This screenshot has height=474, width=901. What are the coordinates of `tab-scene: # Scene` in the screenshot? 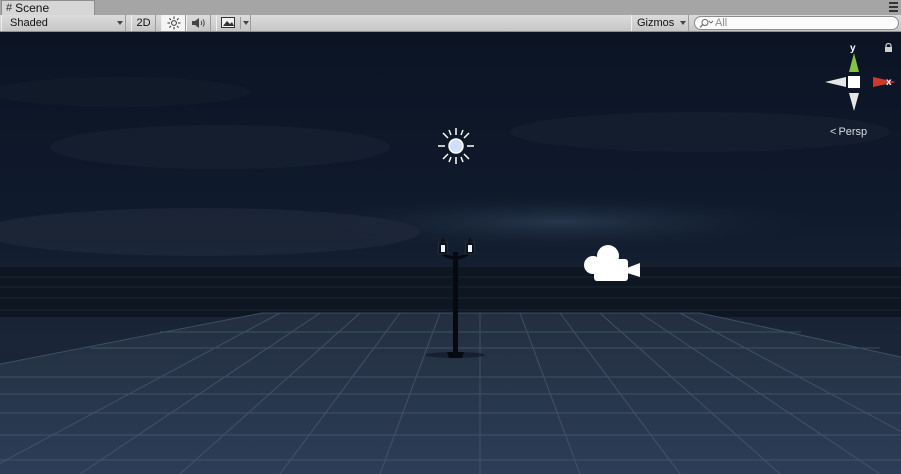 It's located at (48, 7).